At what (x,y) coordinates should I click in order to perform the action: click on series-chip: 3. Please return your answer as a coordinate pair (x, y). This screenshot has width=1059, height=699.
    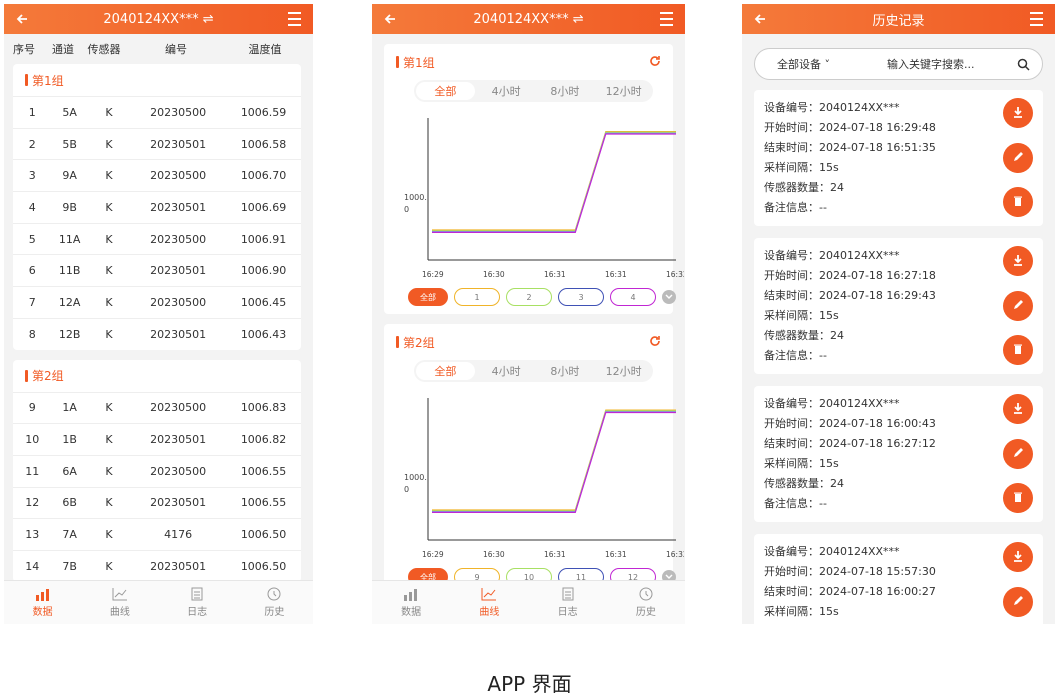
    Looking at the image, I should click on (581, 297).